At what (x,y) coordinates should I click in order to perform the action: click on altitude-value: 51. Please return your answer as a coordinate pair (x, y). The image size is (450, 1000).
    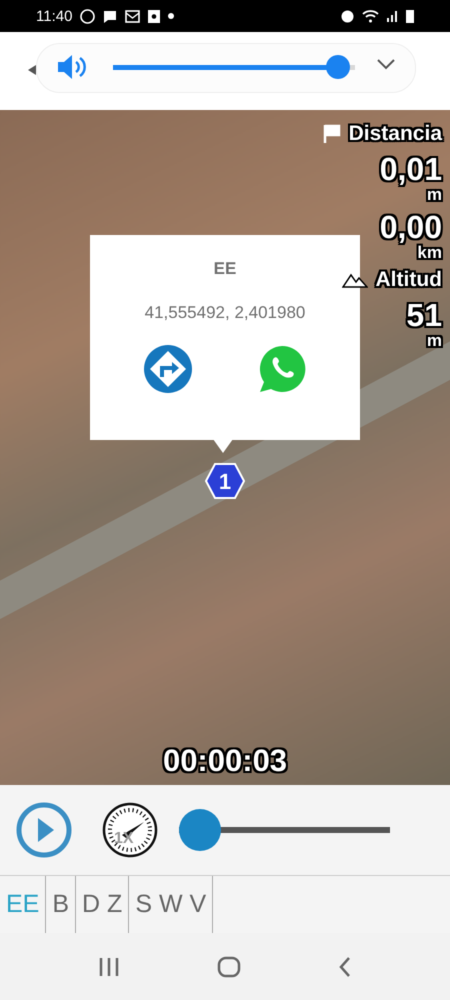
    Looking at the image, I should click on (424, 315).